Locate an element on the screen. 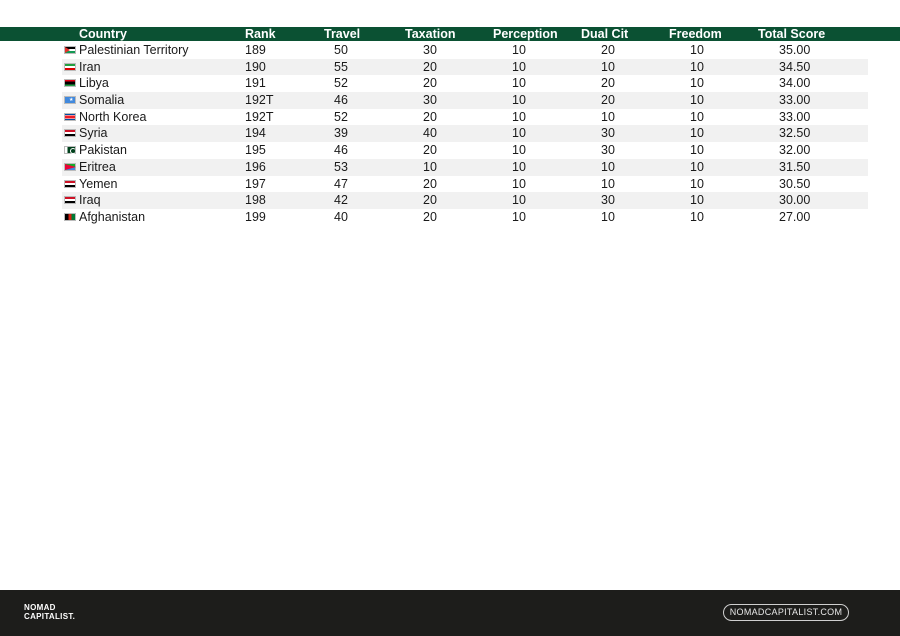  pakistan-flag-icon is located at coordinates (70, 150).